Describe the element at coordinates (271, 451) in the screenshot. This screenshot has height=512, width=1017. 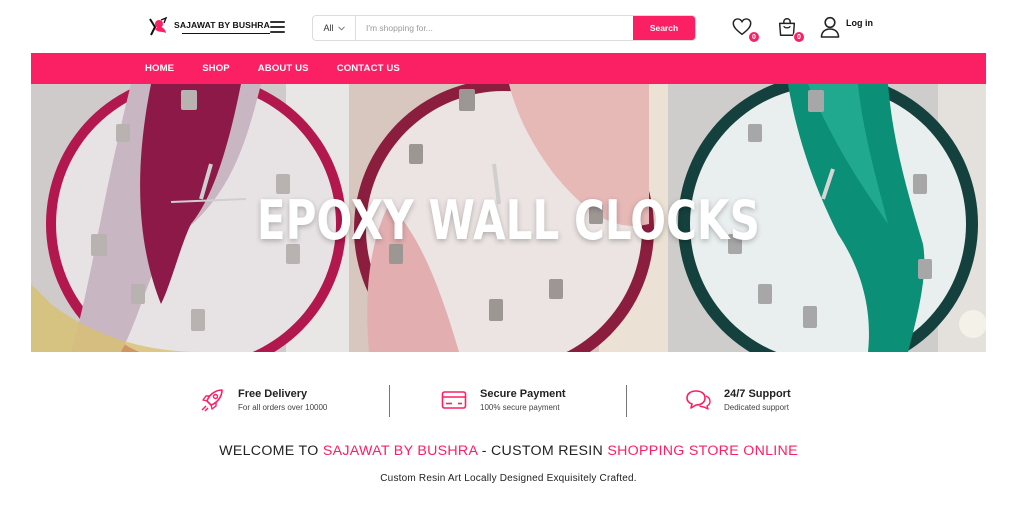
I see `welcome-text-1: WELCOME TO` at that location.